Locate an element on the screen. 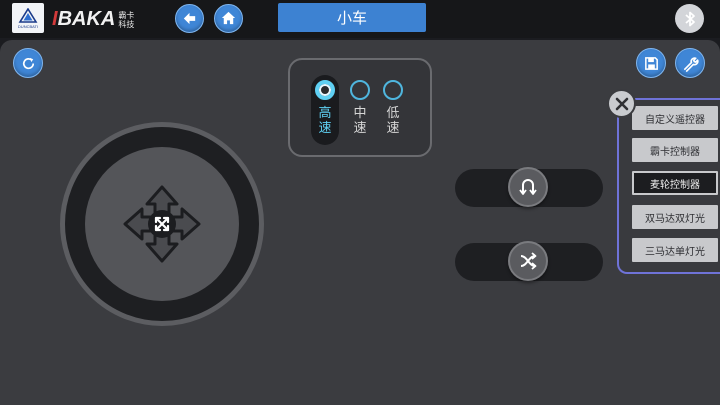 This screenshot has width=720, height=405. u-turn-knob is located at coordinates (528, 187).